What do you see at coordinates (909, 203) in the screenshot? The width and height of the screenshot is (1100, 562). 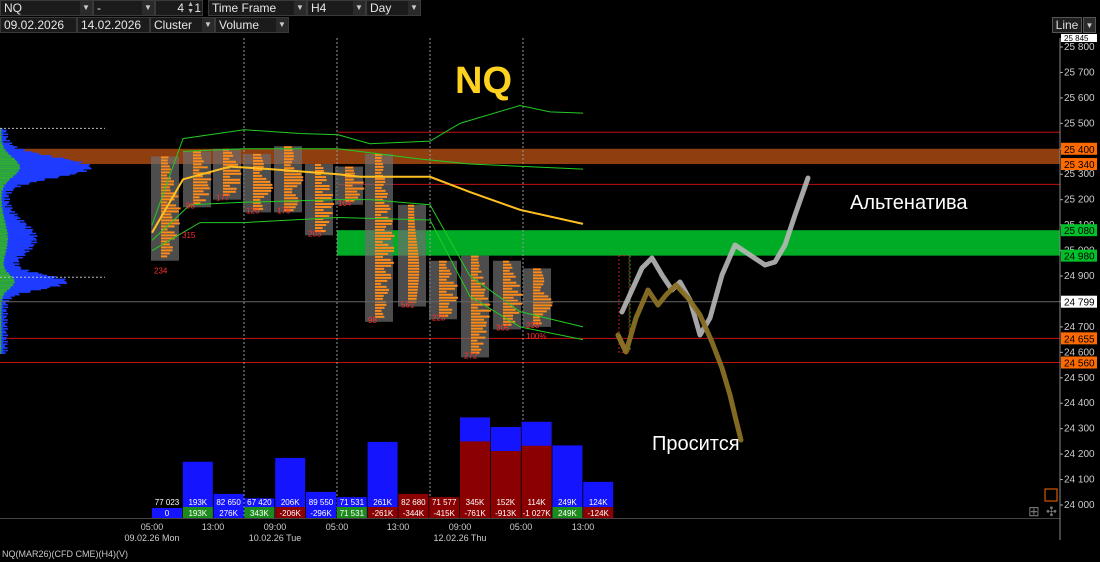 I see `annotation-alternative: Альтенатива` at bounding box center [909, 203].